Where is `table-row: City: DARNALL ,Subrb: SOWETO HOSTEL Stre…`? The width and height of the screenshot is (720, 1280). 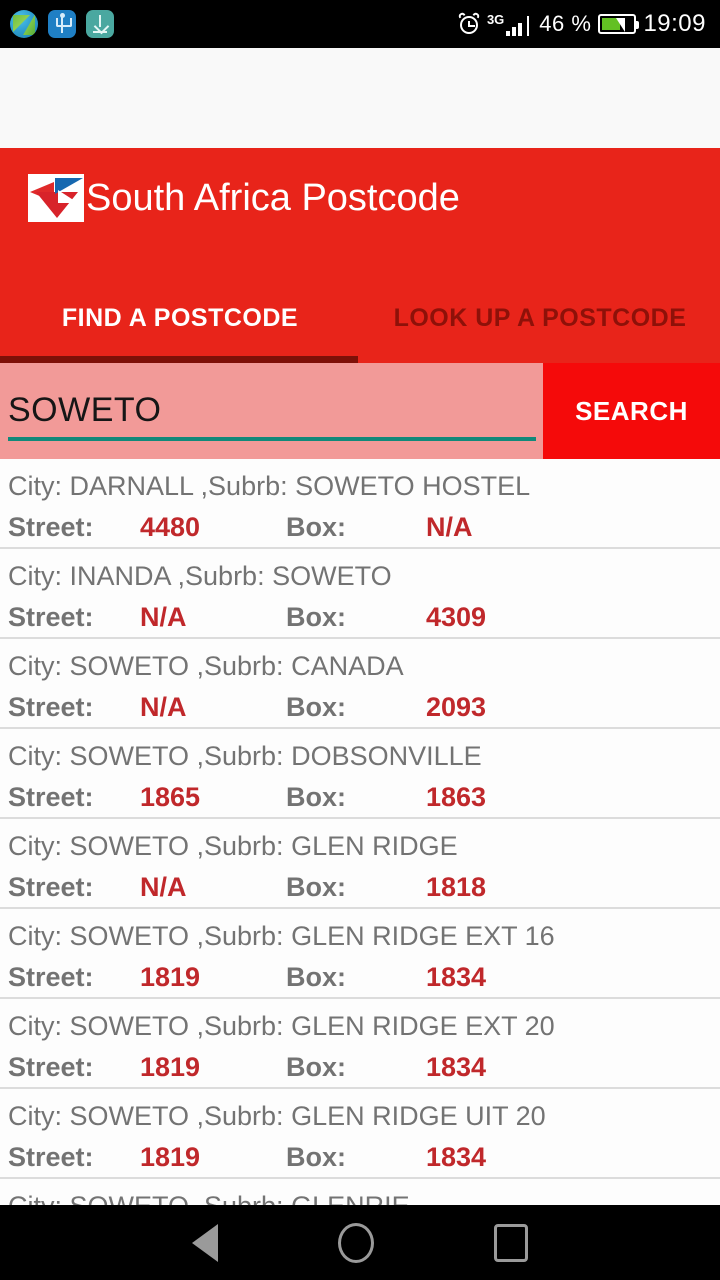 table-row: City: DARNALL ,Subrb: SOWETO HOSTEL Stre… is located at coordinates (360, 504).